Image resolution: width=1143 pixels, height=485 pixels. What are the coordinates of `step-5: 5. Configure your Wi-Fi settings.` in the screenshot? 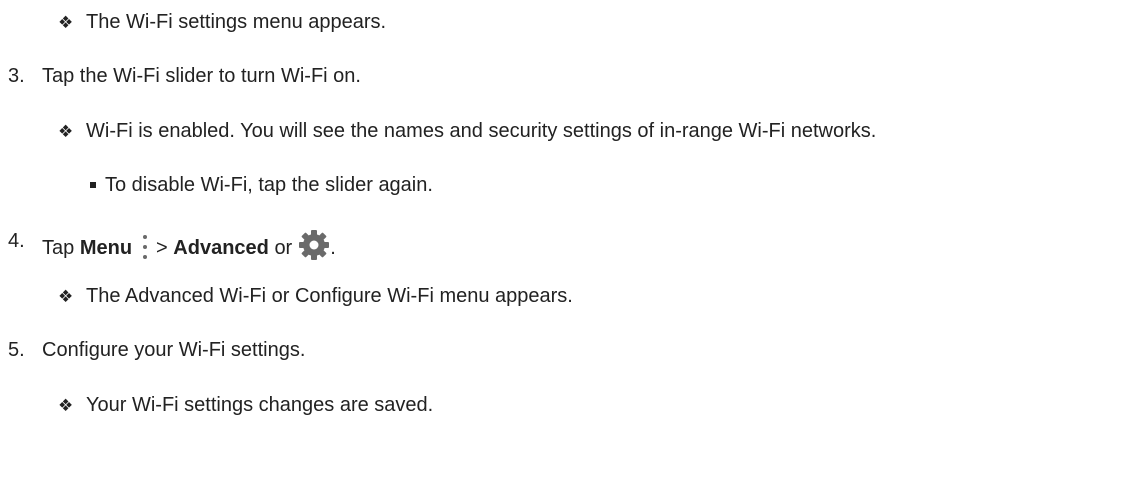 It's located at (156, 350).